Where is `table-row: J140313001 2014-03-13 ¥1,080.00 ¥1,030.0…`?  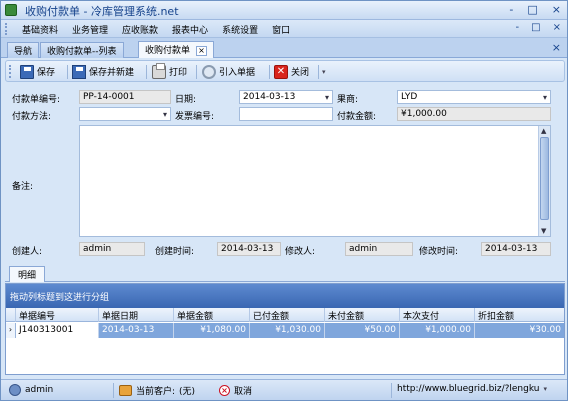
table-row: J140313001 2014-03-13 ¥1,080.00 ¥1,030.0… is located at coordinates (285, 330).